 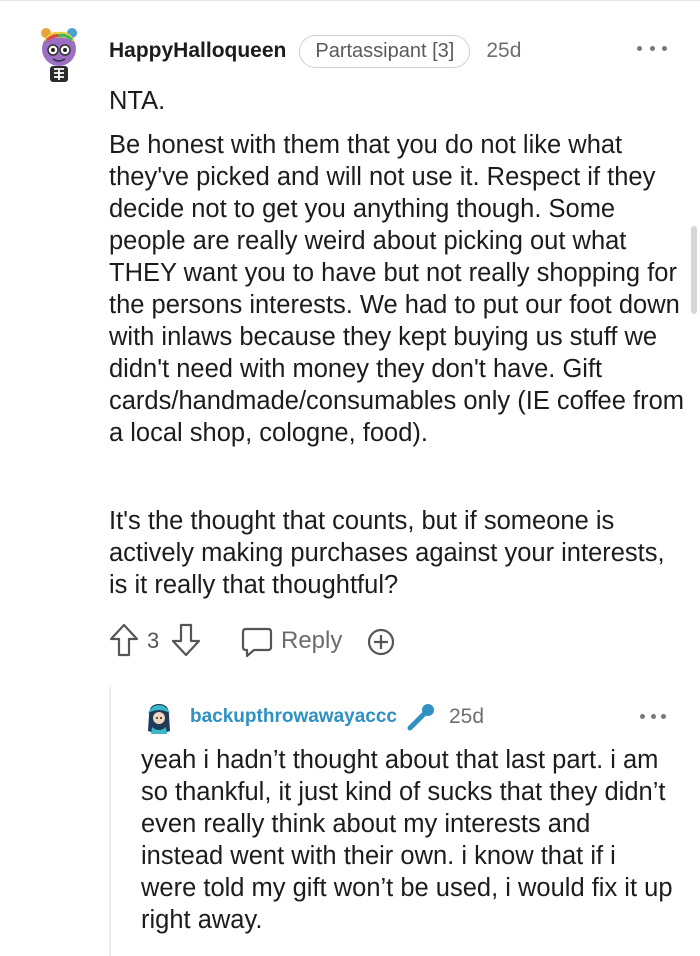 What do you see at coordinates (653, 716) in the screenshot?
I see `reply-more-options-icon` at bounding box center [653, 716].